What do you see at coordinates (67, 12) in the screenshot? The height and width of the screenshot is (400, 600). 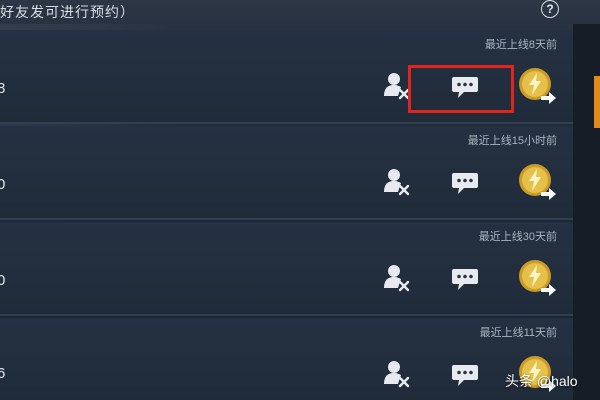 I see `header-title: 好友发可进行预约）` at bounding box center [67, 12].